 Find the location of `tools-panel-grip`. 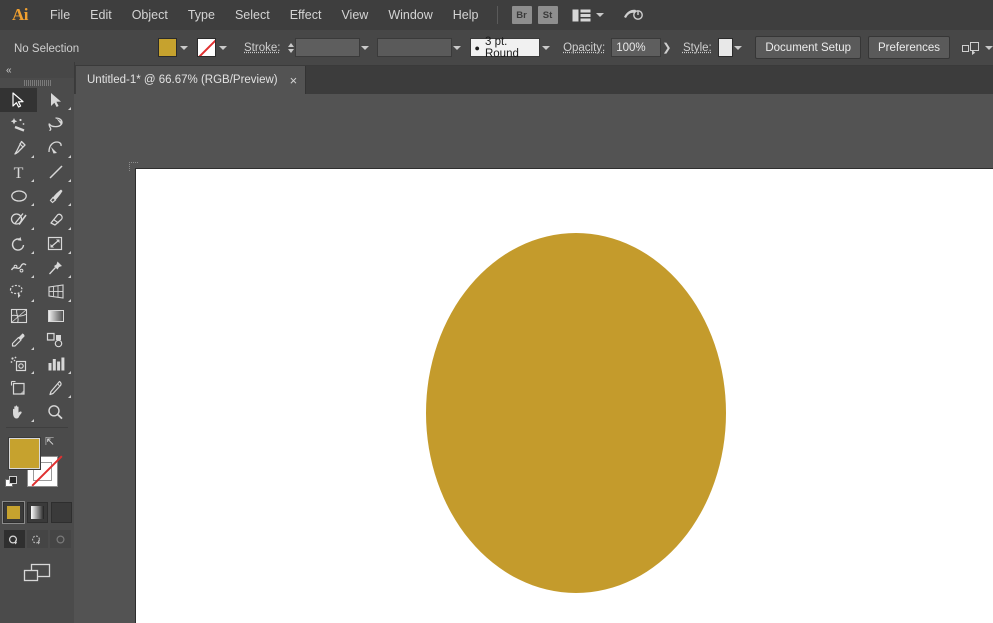

tools-panel-grip is located at coordinates (37, 83).